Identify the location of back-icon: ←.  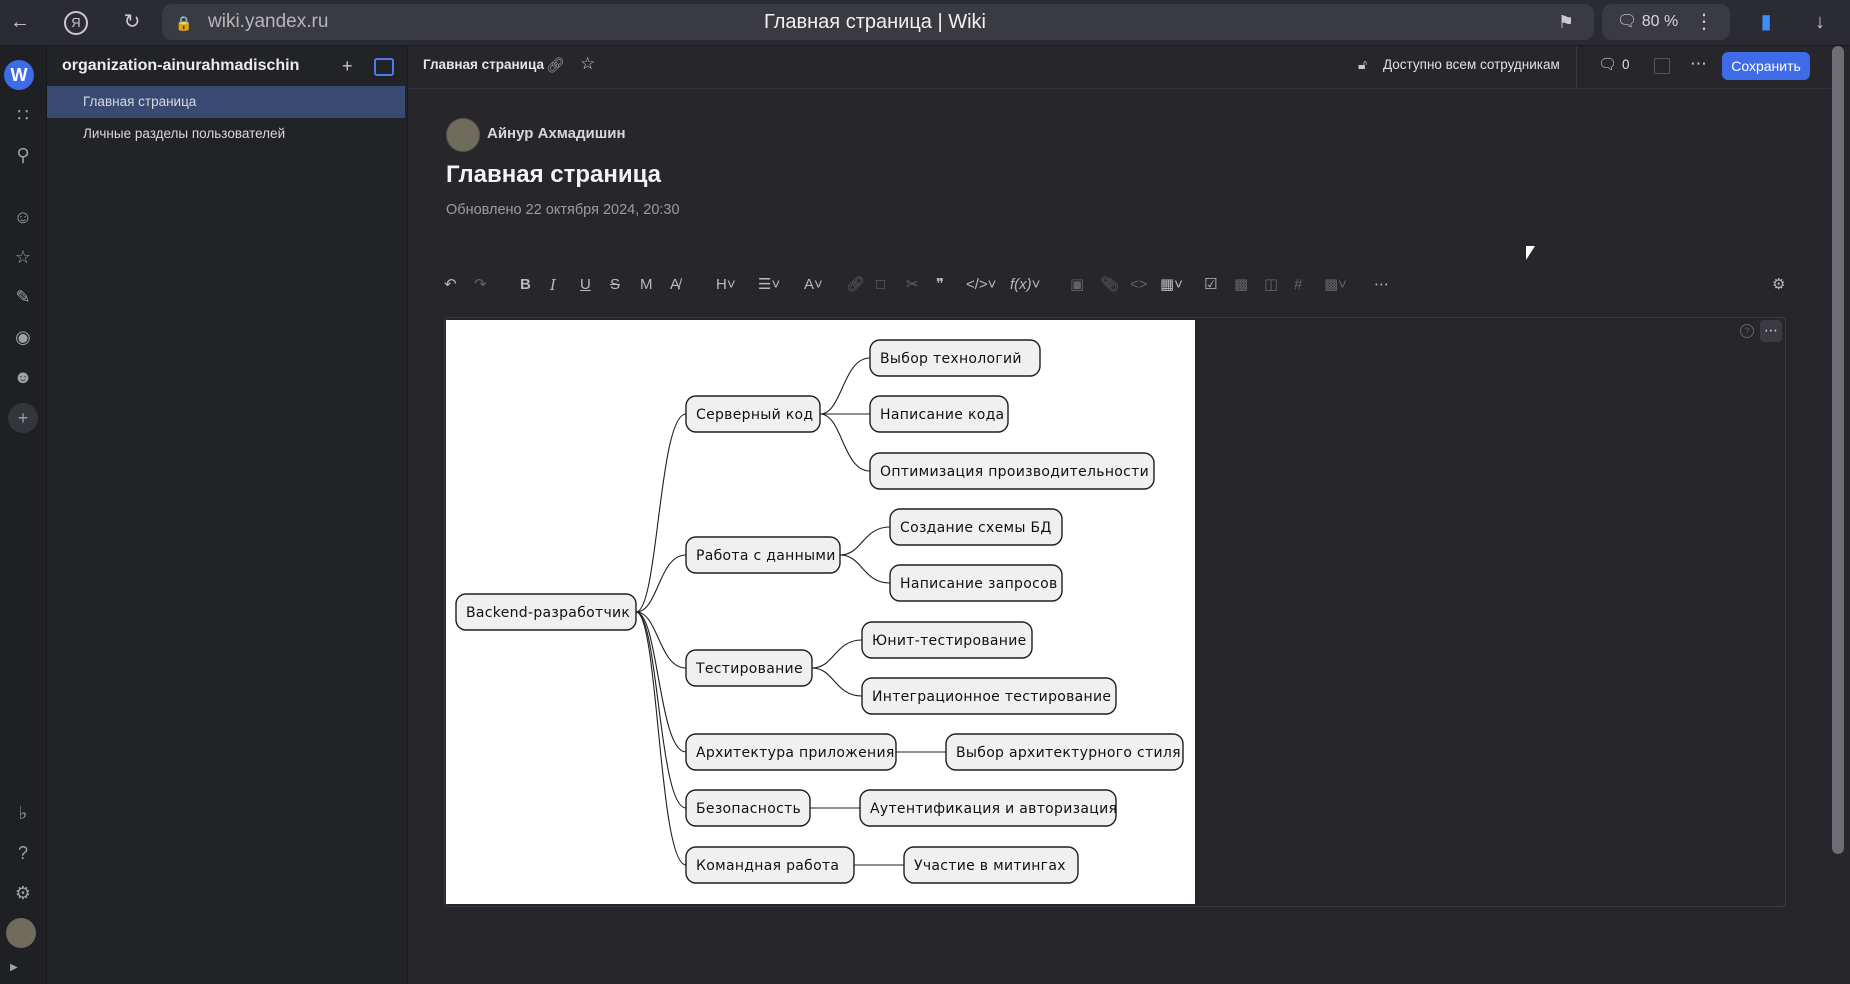
(20, 22).